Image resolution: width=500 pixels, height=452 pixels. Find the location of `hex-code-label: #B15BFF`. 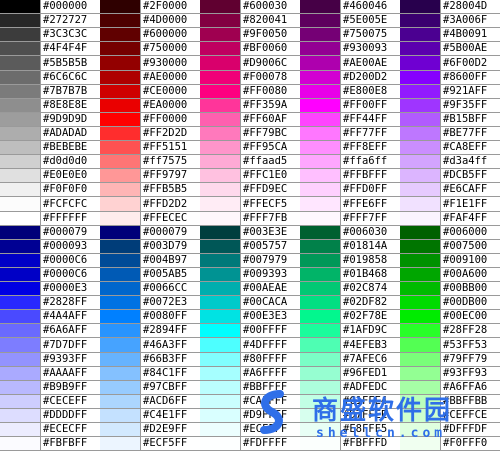

hex-code-label: #B15BFF is located at coordinates (469, 119).